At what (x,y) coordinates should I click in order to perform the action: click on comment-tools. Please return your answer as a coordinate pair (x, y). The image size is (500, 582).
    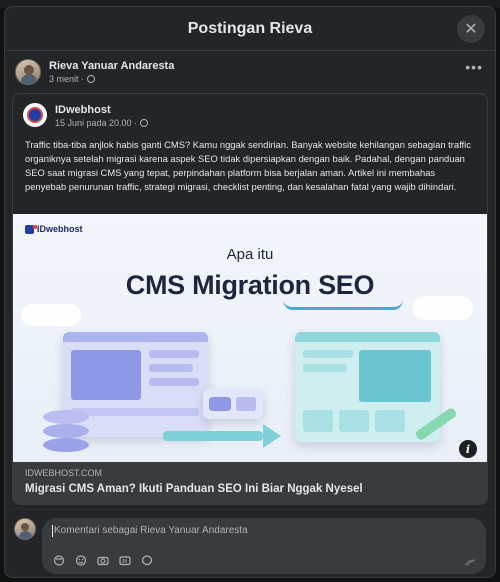
    Looking at the image, I should click on (102, 560).